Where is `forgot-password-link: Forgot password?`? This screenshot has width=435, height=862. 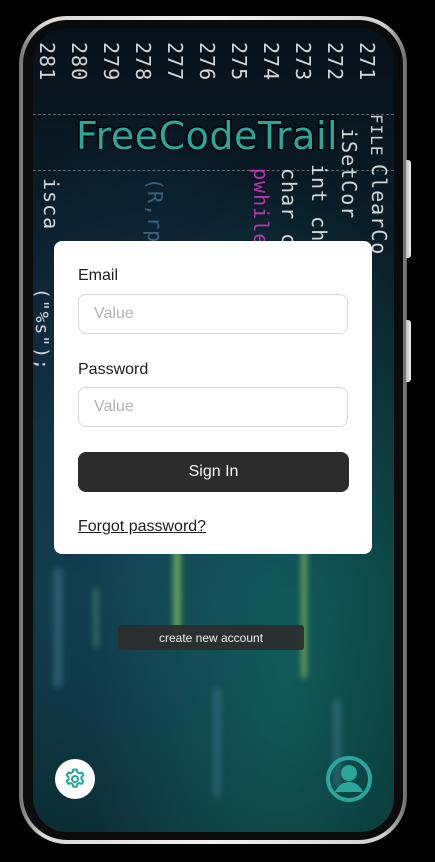
forgot-password-link: Forgot password? is located at coordinates (142, 527).